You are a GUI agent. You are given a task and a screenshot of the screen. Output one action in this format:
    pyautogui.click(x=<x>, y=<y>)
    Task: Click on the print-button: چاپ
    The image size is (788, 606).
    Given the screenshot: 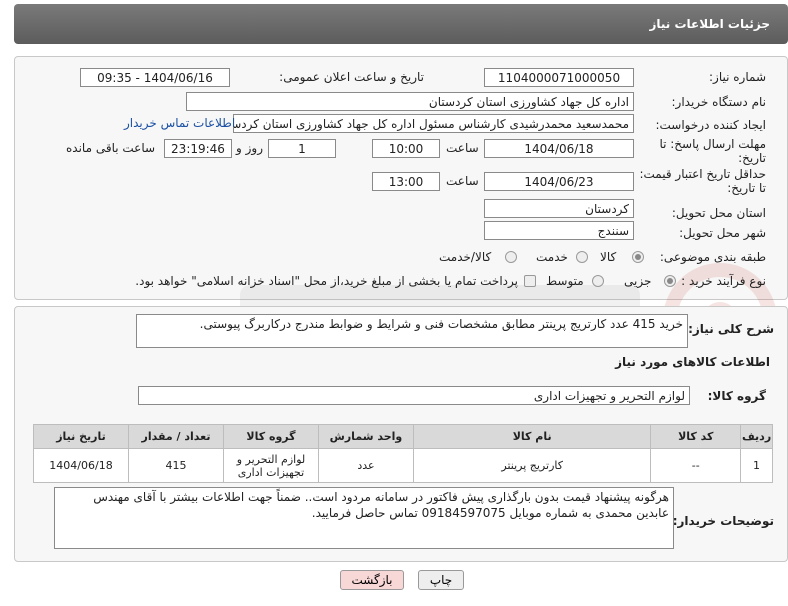 What is the action you would take?
    pyautogui.click(x=441, y=580)
    